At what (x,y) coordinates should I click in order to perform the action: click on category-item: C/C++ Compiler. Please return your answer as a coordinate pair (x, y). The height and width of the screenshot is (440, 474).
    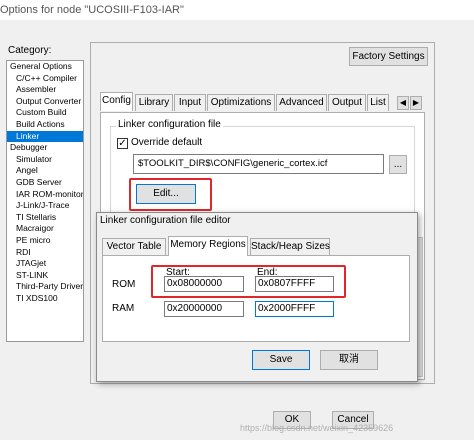
    Looking at the image, I should click on (45, 79).